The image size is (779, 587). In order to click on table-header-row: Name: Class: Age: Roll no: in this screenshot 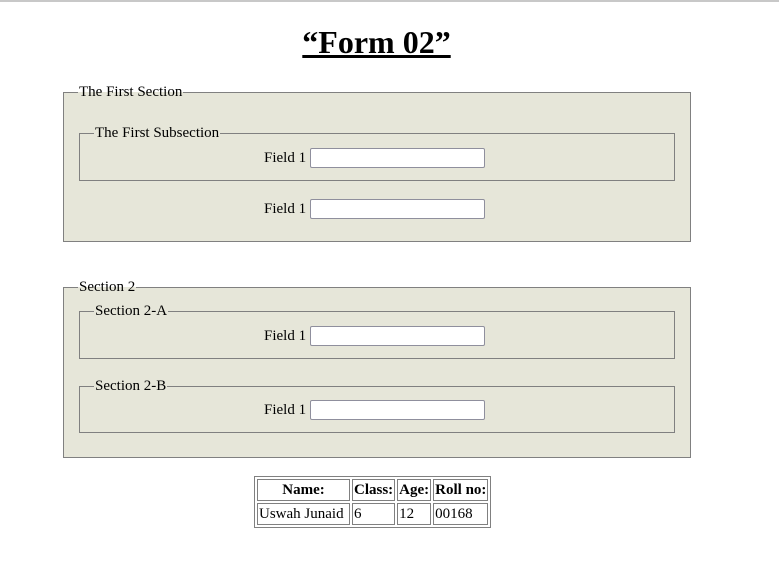, I will do `click(373, 490)`.